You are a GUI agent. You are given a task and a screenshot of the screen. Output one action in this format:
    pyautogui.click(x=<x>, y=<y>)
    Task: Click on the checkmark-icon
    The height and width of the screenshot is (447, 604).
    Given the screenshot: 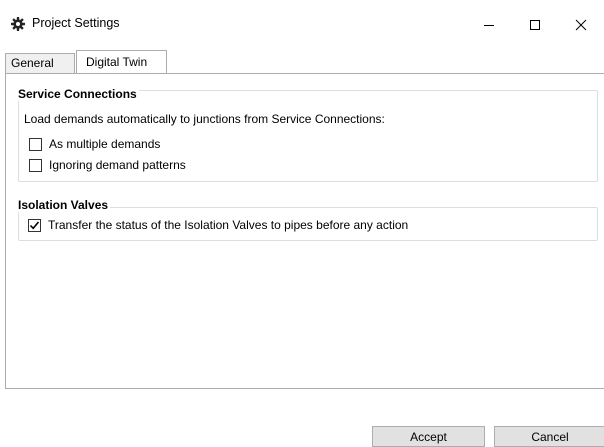 What is the action you would take?
    pyautogui.click(x=34, y=224)
    